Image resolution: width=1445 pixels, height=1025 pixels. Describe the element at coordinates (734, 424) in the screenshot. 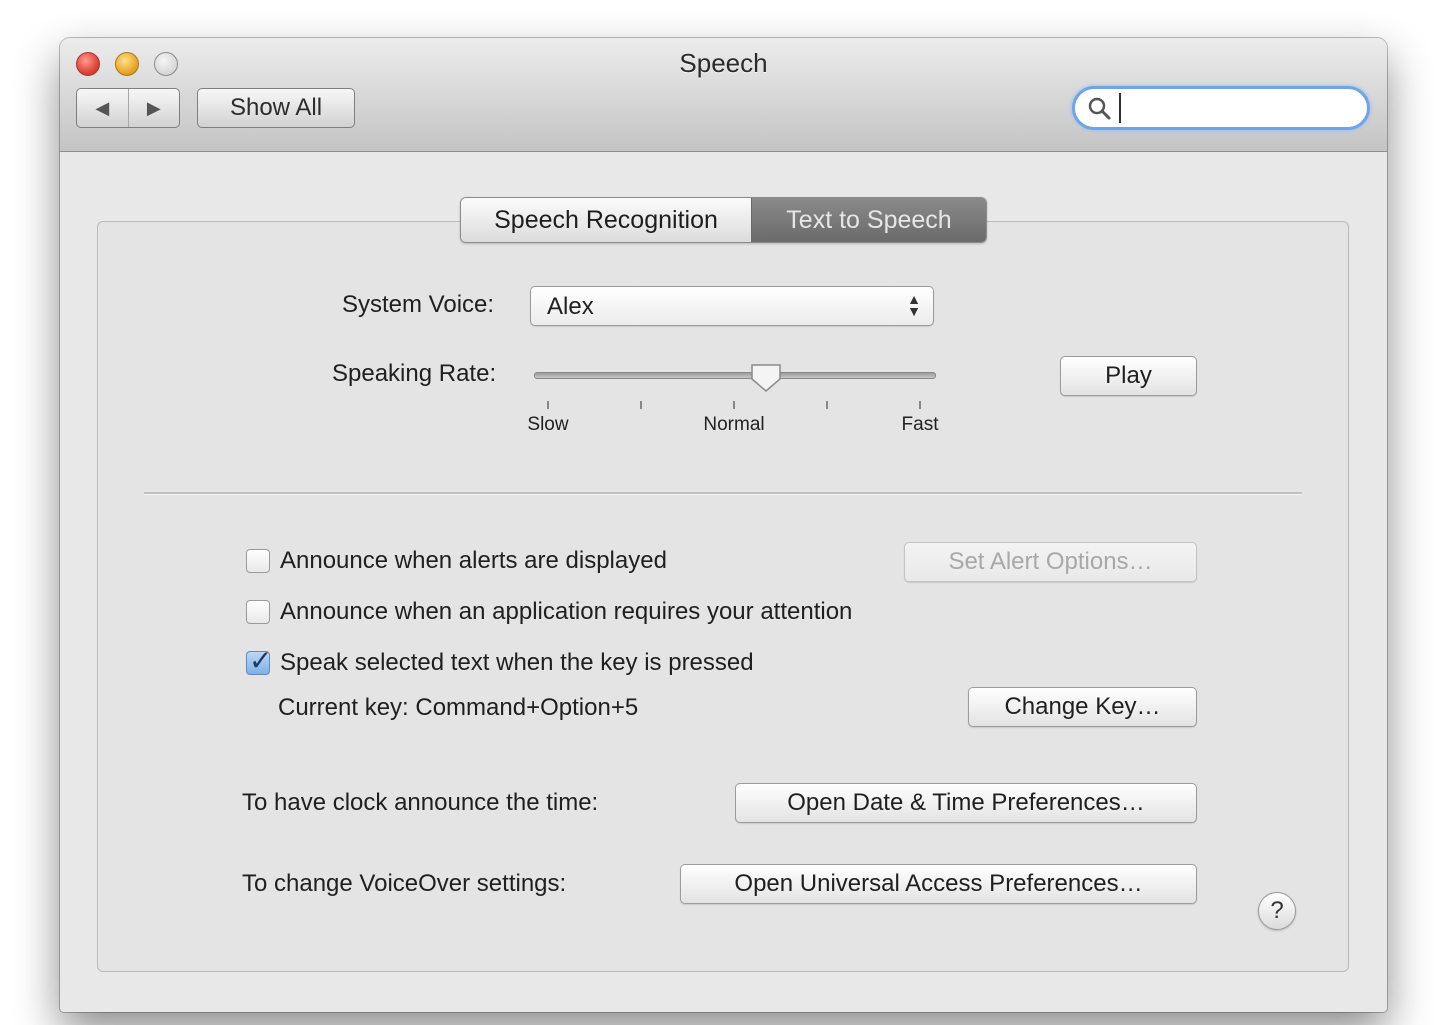

I see `slider-tick-label-normal: Normal` at that location.